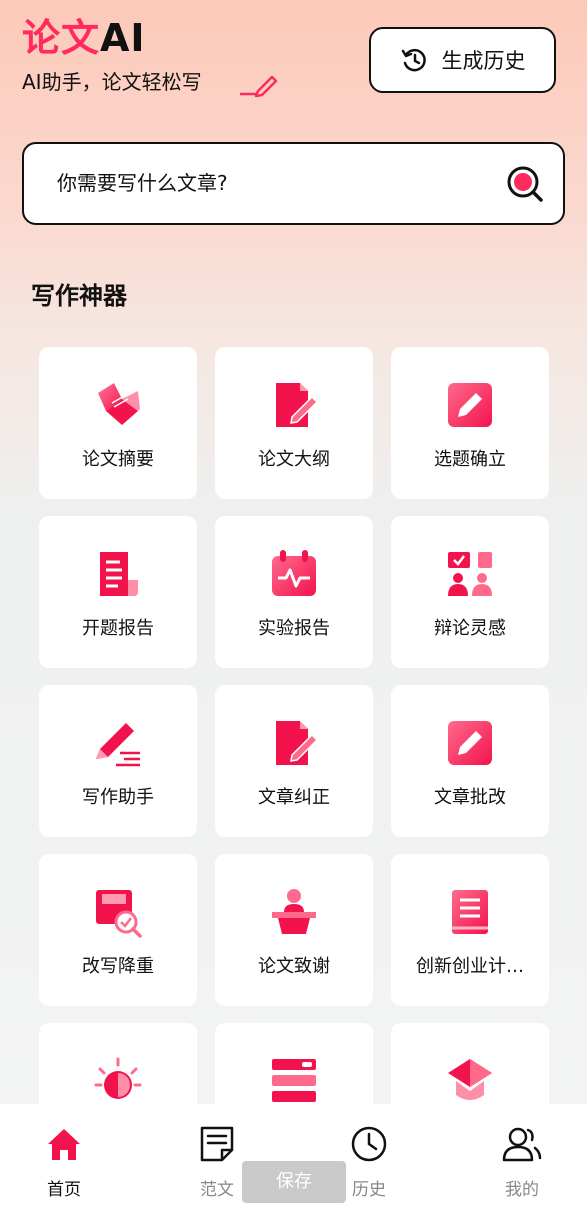 The width and height of the screenshot is (587, 1220). I want to click on tool-card-topic: 选题确立, so click(470, 423).